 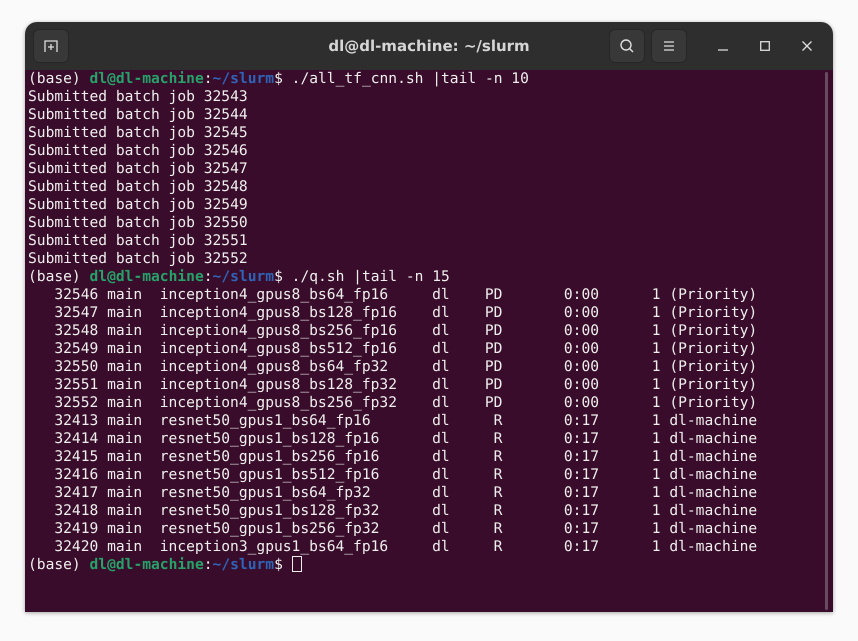 I want to click on job-field: 32418, so click(x=76, y=510).